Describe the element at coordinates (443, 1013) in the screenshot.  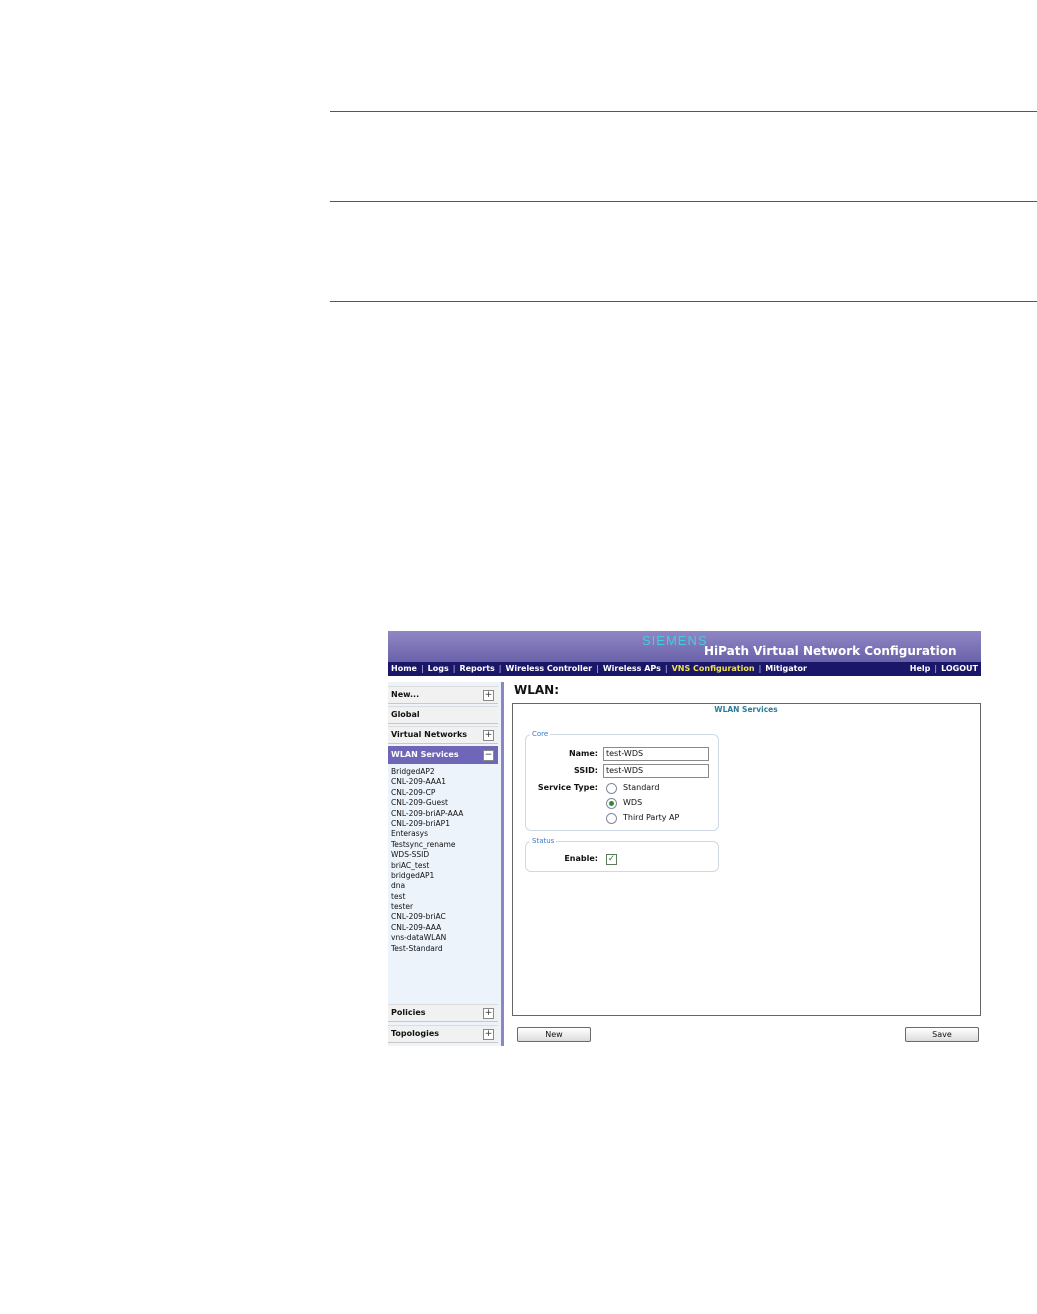
I see `sidebar-policies: Policies +` at that location.